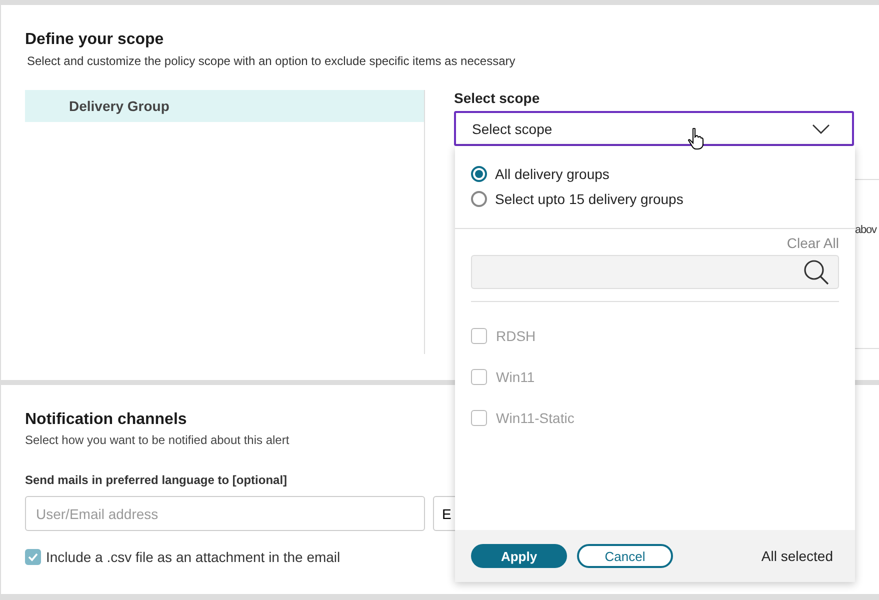  Describe the element at coordinates (497, 98) in the screenshot. I see `field-label: Select scope` at that location.